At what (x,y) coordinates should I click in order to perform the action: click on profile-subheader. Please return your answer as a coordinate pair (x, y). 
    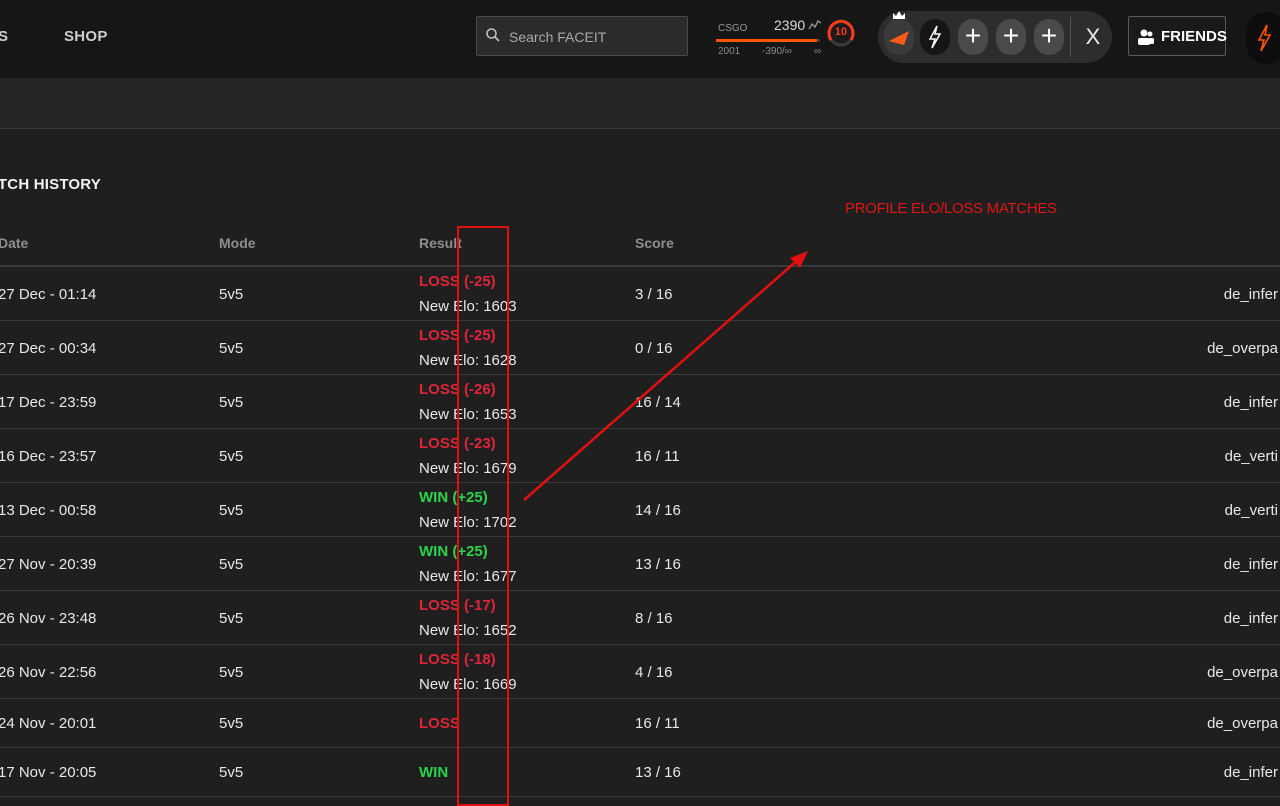
    Looking at the image, I should click on (640, 103).